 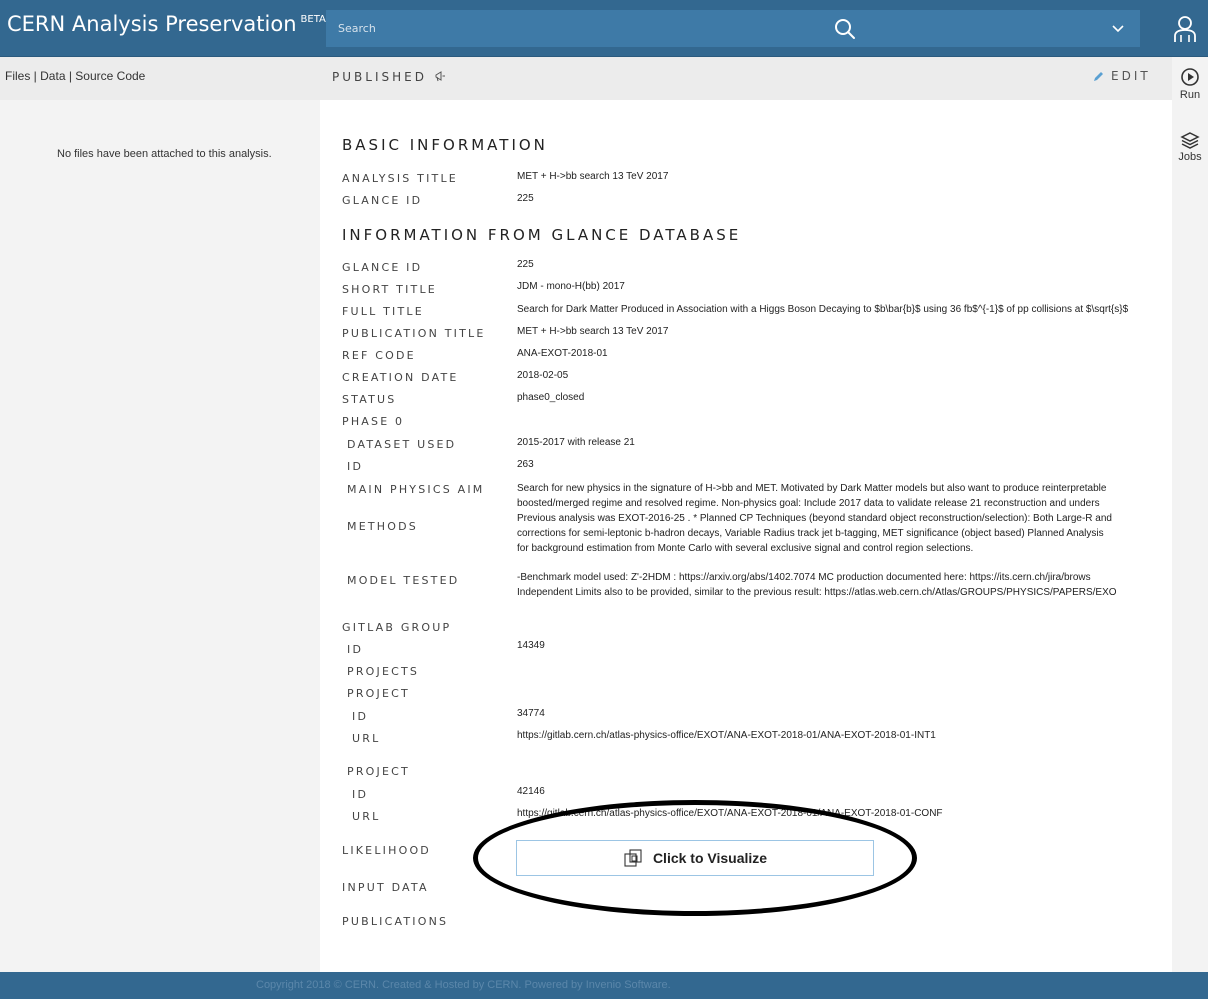 What do you see at coordinates (440, 76) in the screenshot?
I see `megaphone-icon` at bounding box center [440, 76].